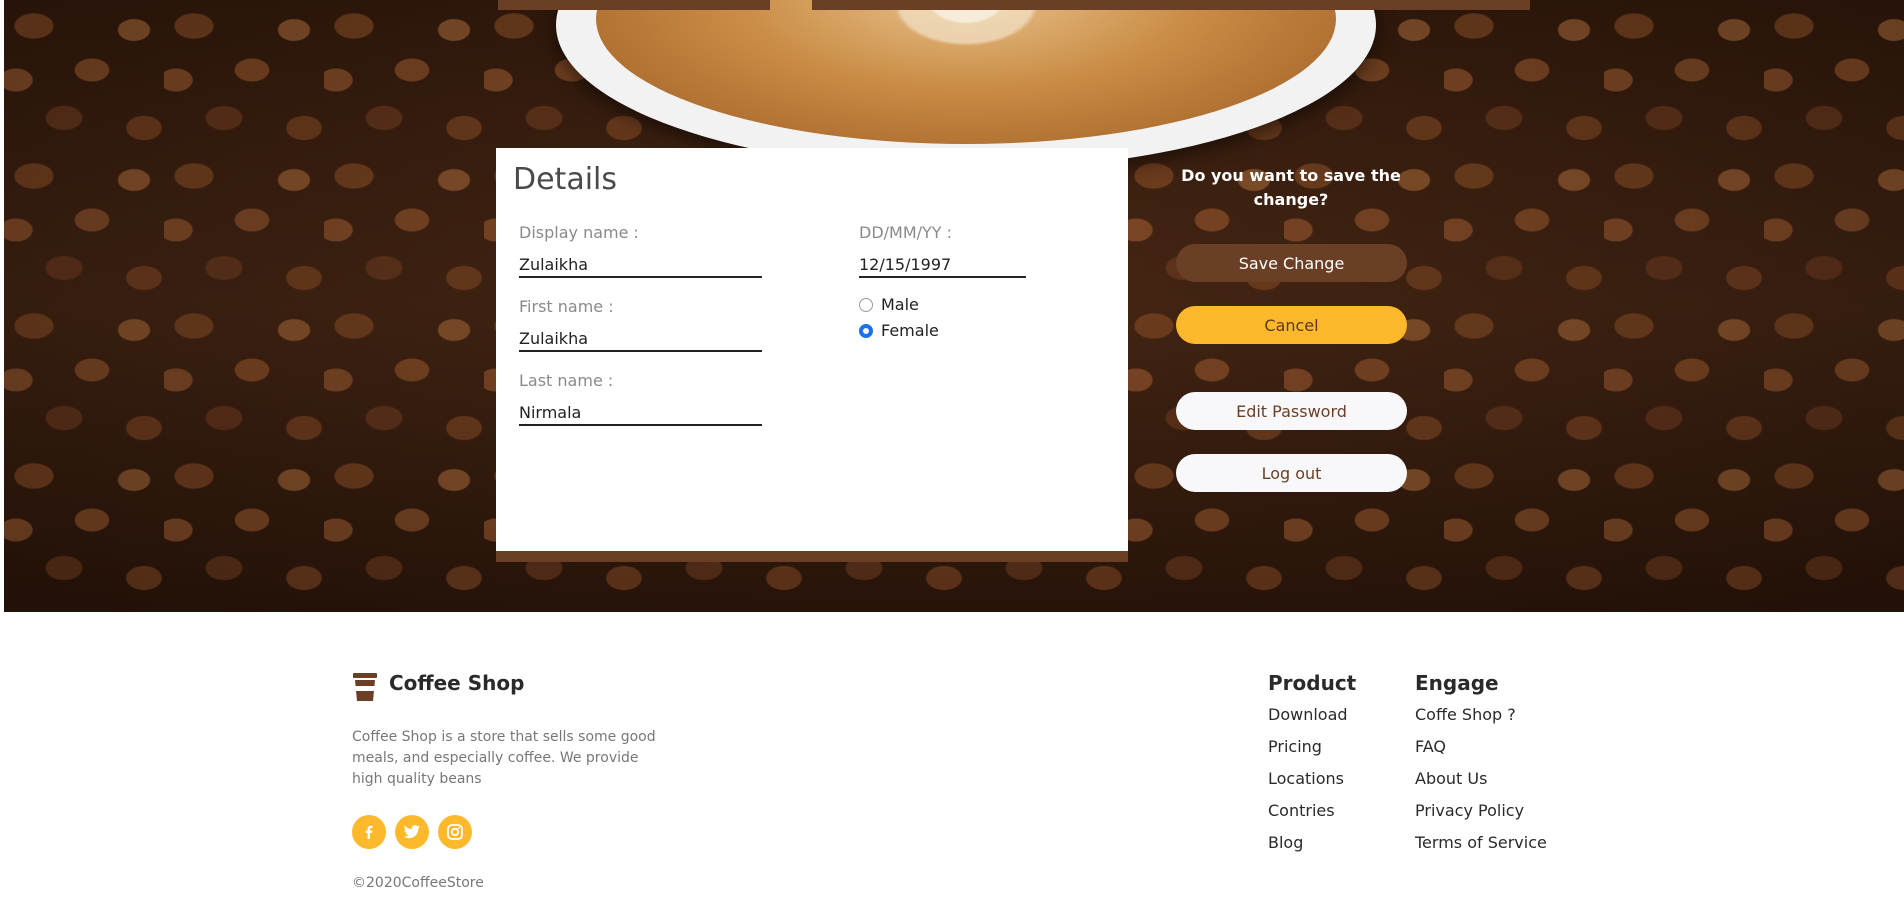 This screenshot has width=1904, height=923. Describe the element at coordinates (1291, 187) in the screenshot. I see `save-question-text: Do you want to save the change?` at that location.